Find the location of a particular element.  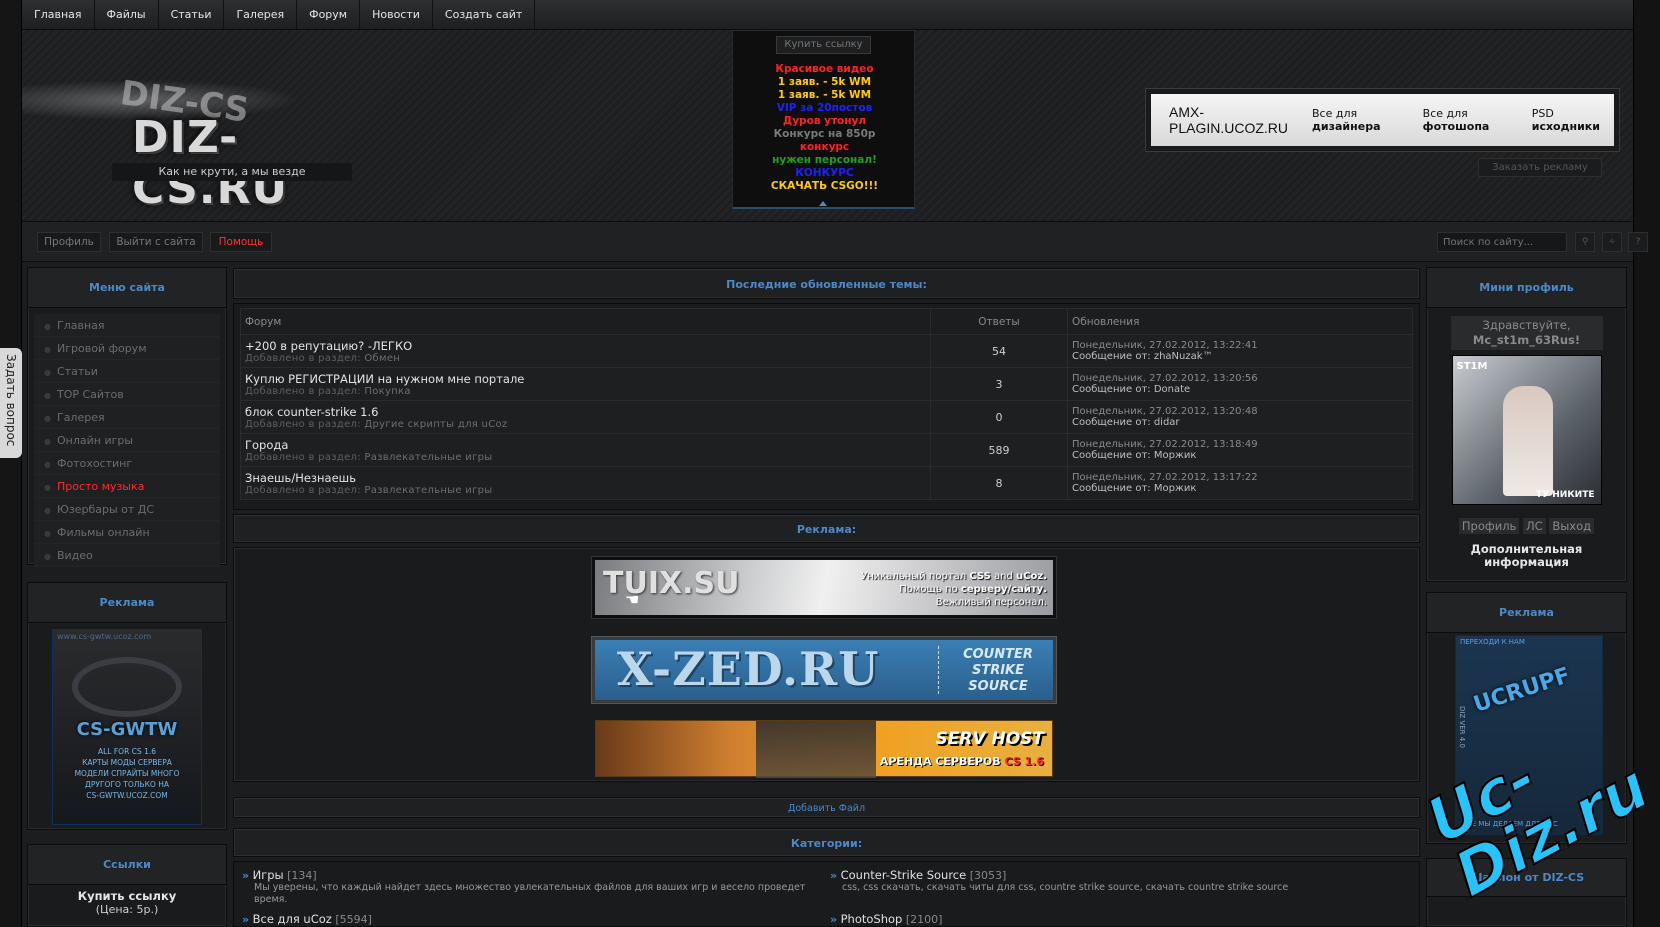

gwtw-line: CS-GWTW.UCOZ.COM is located at coordinates (127, 795).